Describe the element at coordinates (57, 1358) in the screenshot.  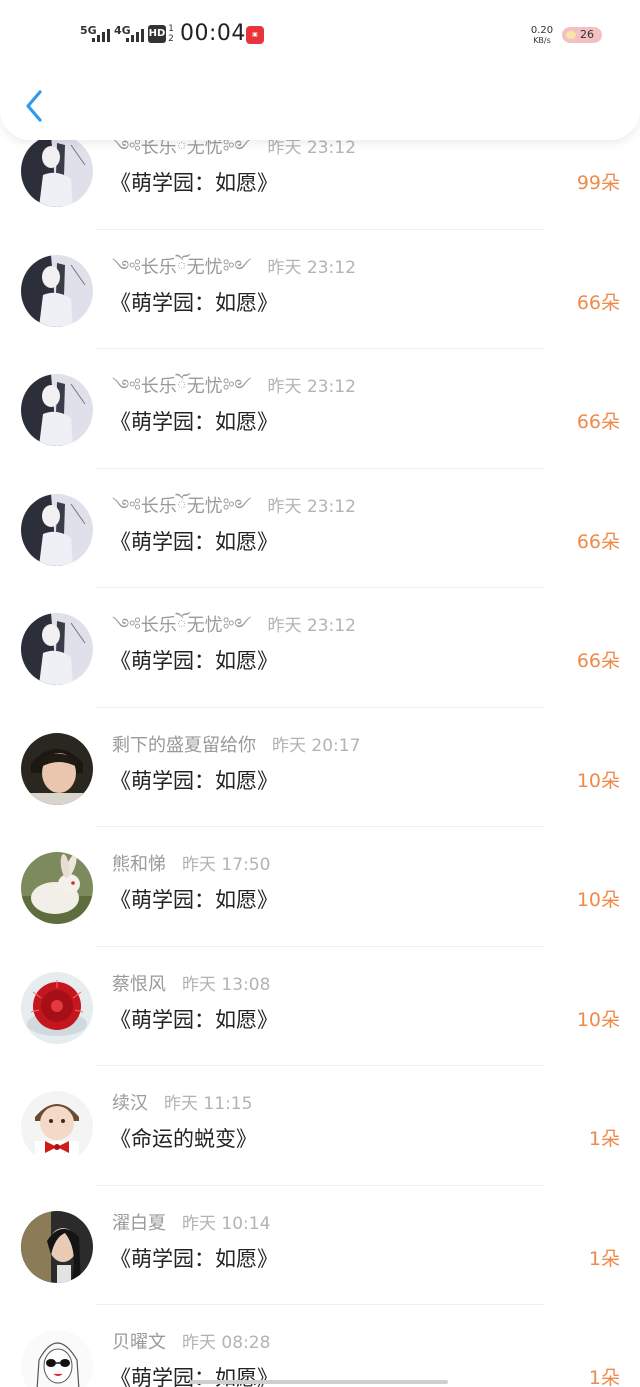
I see `avatar-sketch-sunglasses` at that location.